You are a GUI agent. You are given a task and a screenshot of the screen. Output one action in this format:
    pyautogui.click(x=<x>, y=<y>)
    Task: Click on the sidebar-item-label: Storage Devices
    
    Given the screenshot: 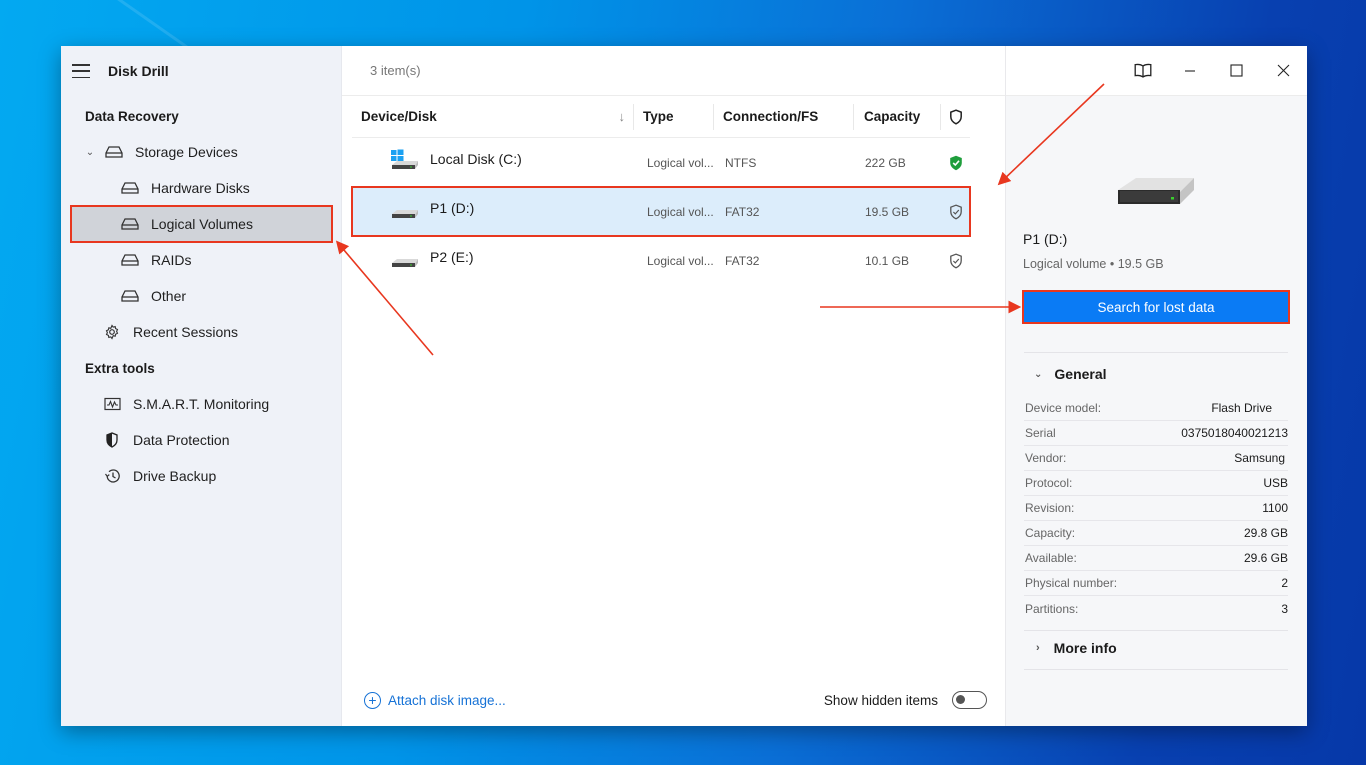 What is the action you would take?
    pyautogui.click(x=186, y=152)
    